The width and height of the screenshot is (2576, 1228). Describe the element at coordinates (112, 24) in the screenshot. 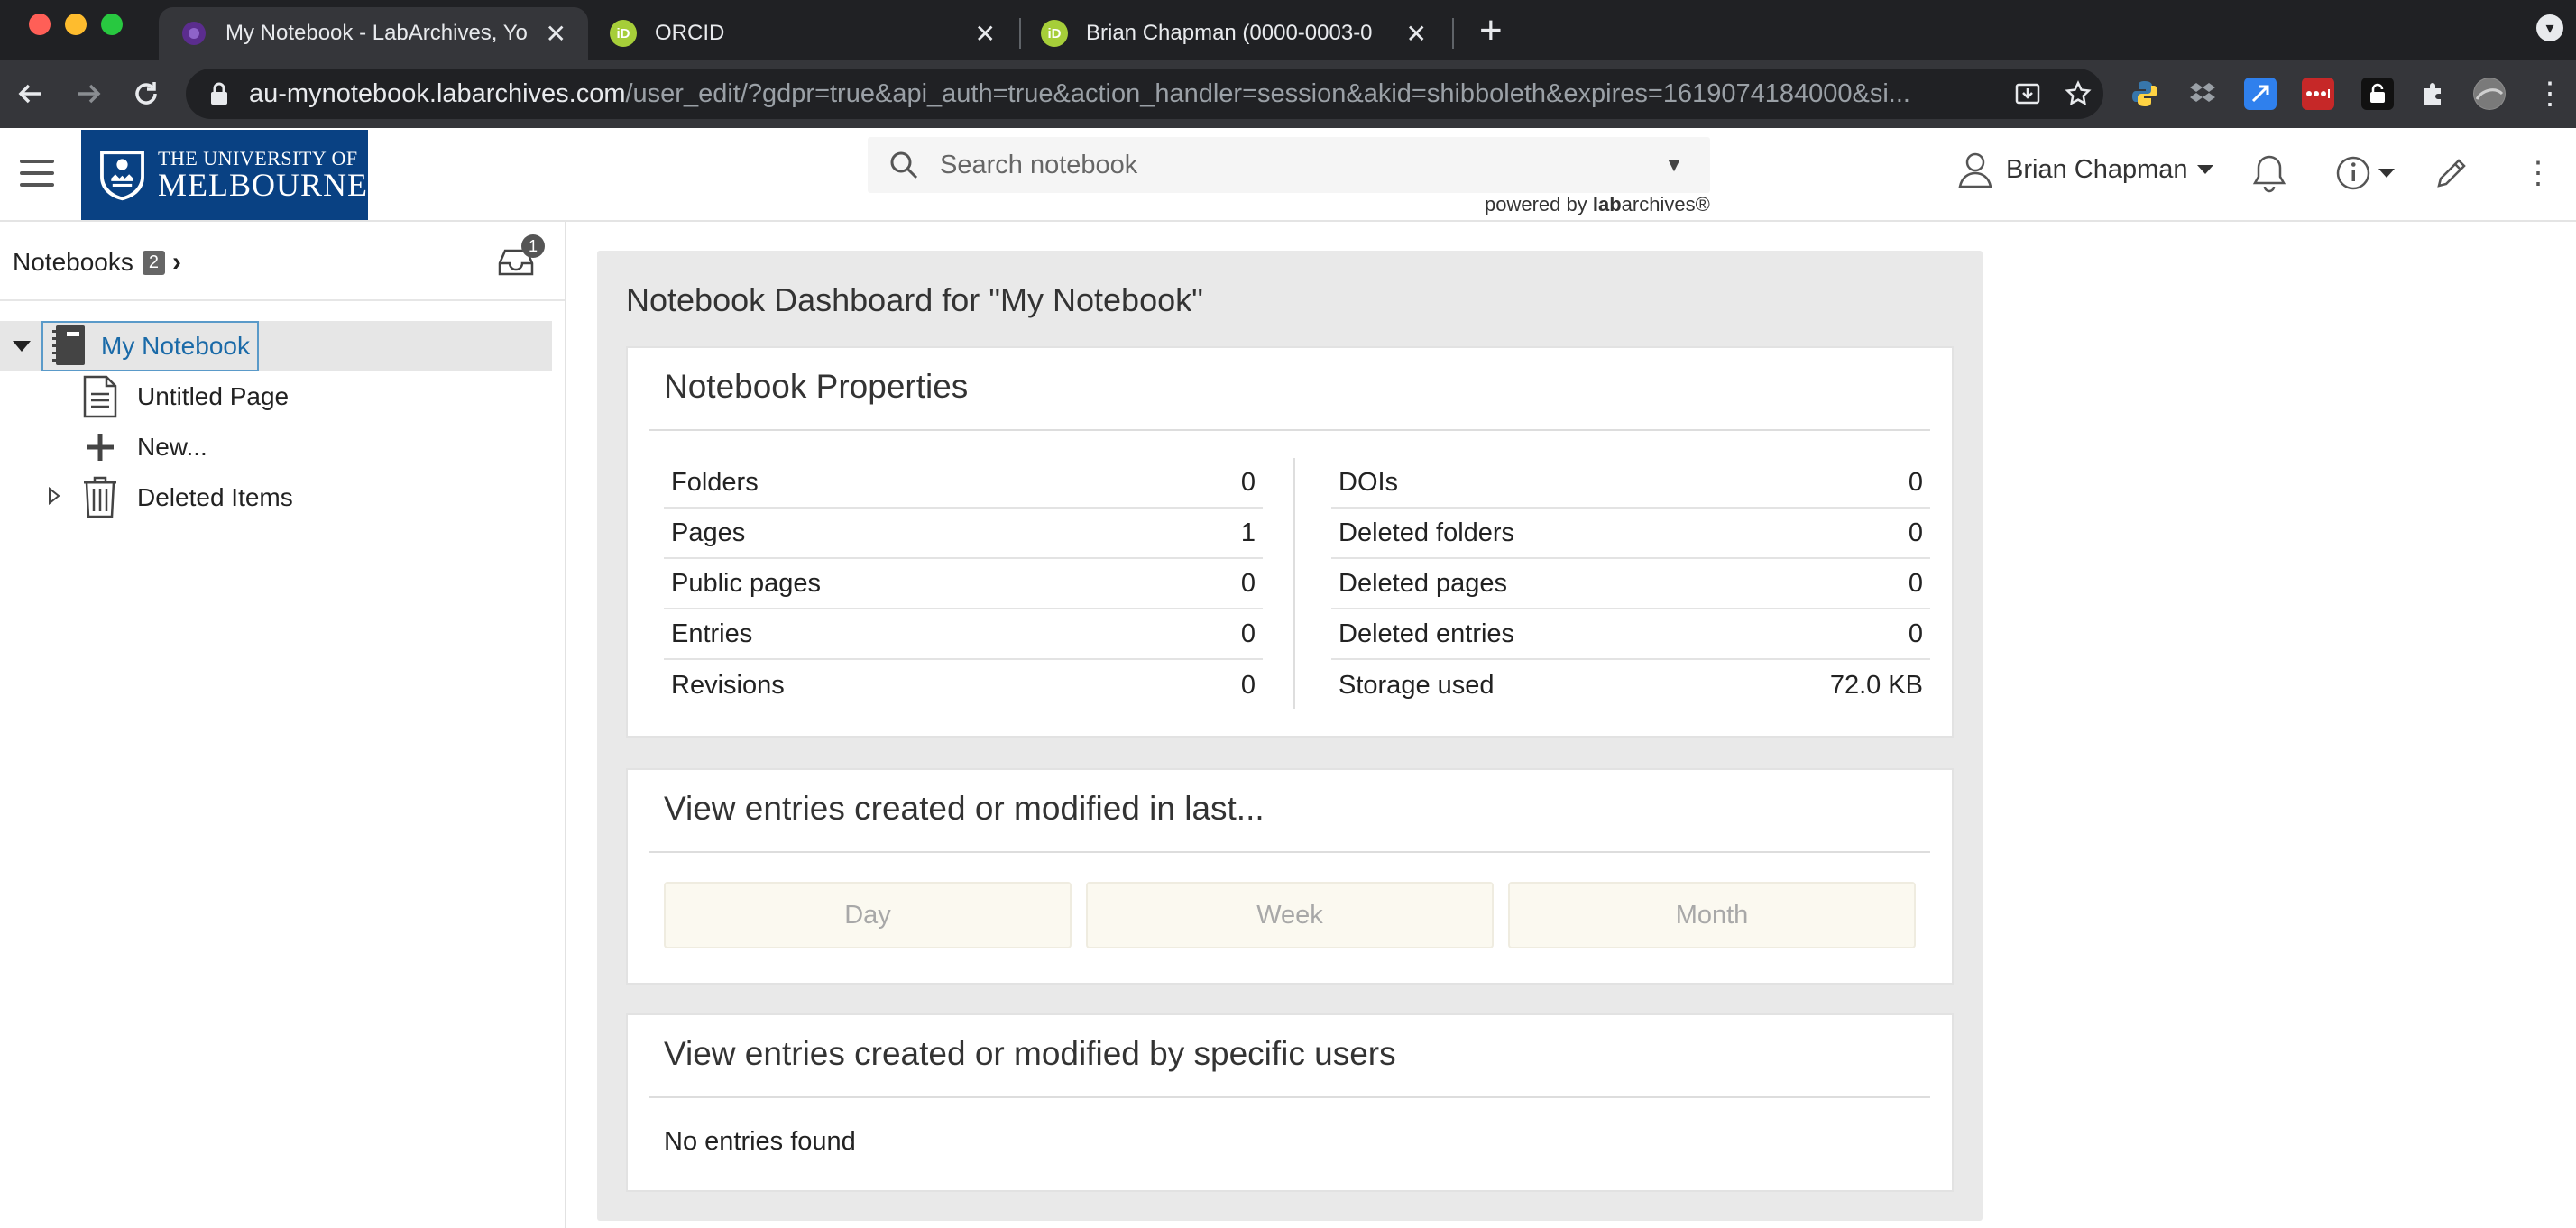

I see `window-zoom-button` at that location.